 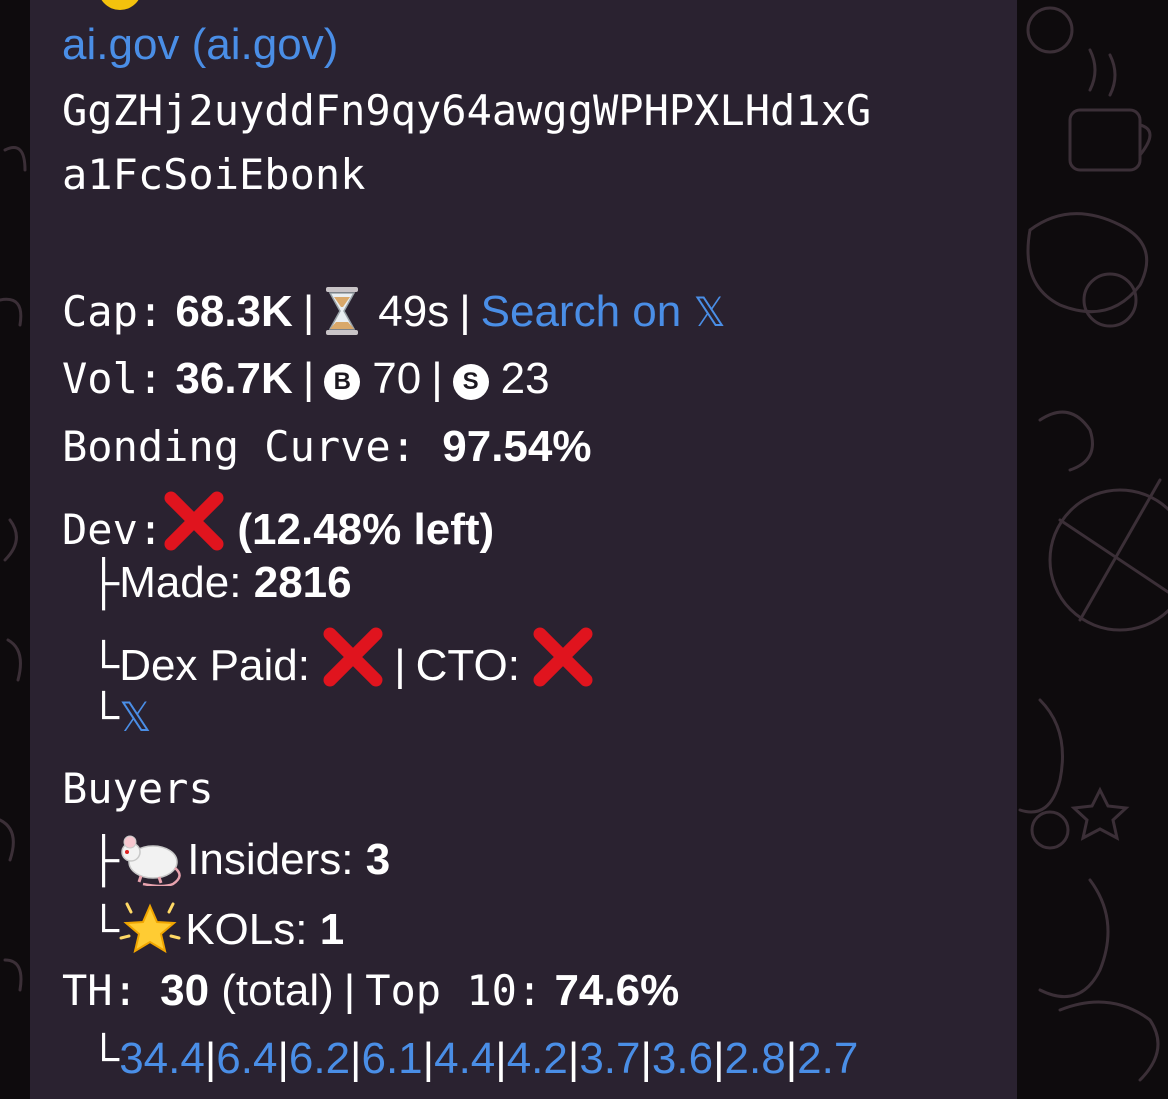 What do you see at coordinates (246, 929) in the screenshot?
I see `kols-label: KOLs:` at bounding box center [246, 929].